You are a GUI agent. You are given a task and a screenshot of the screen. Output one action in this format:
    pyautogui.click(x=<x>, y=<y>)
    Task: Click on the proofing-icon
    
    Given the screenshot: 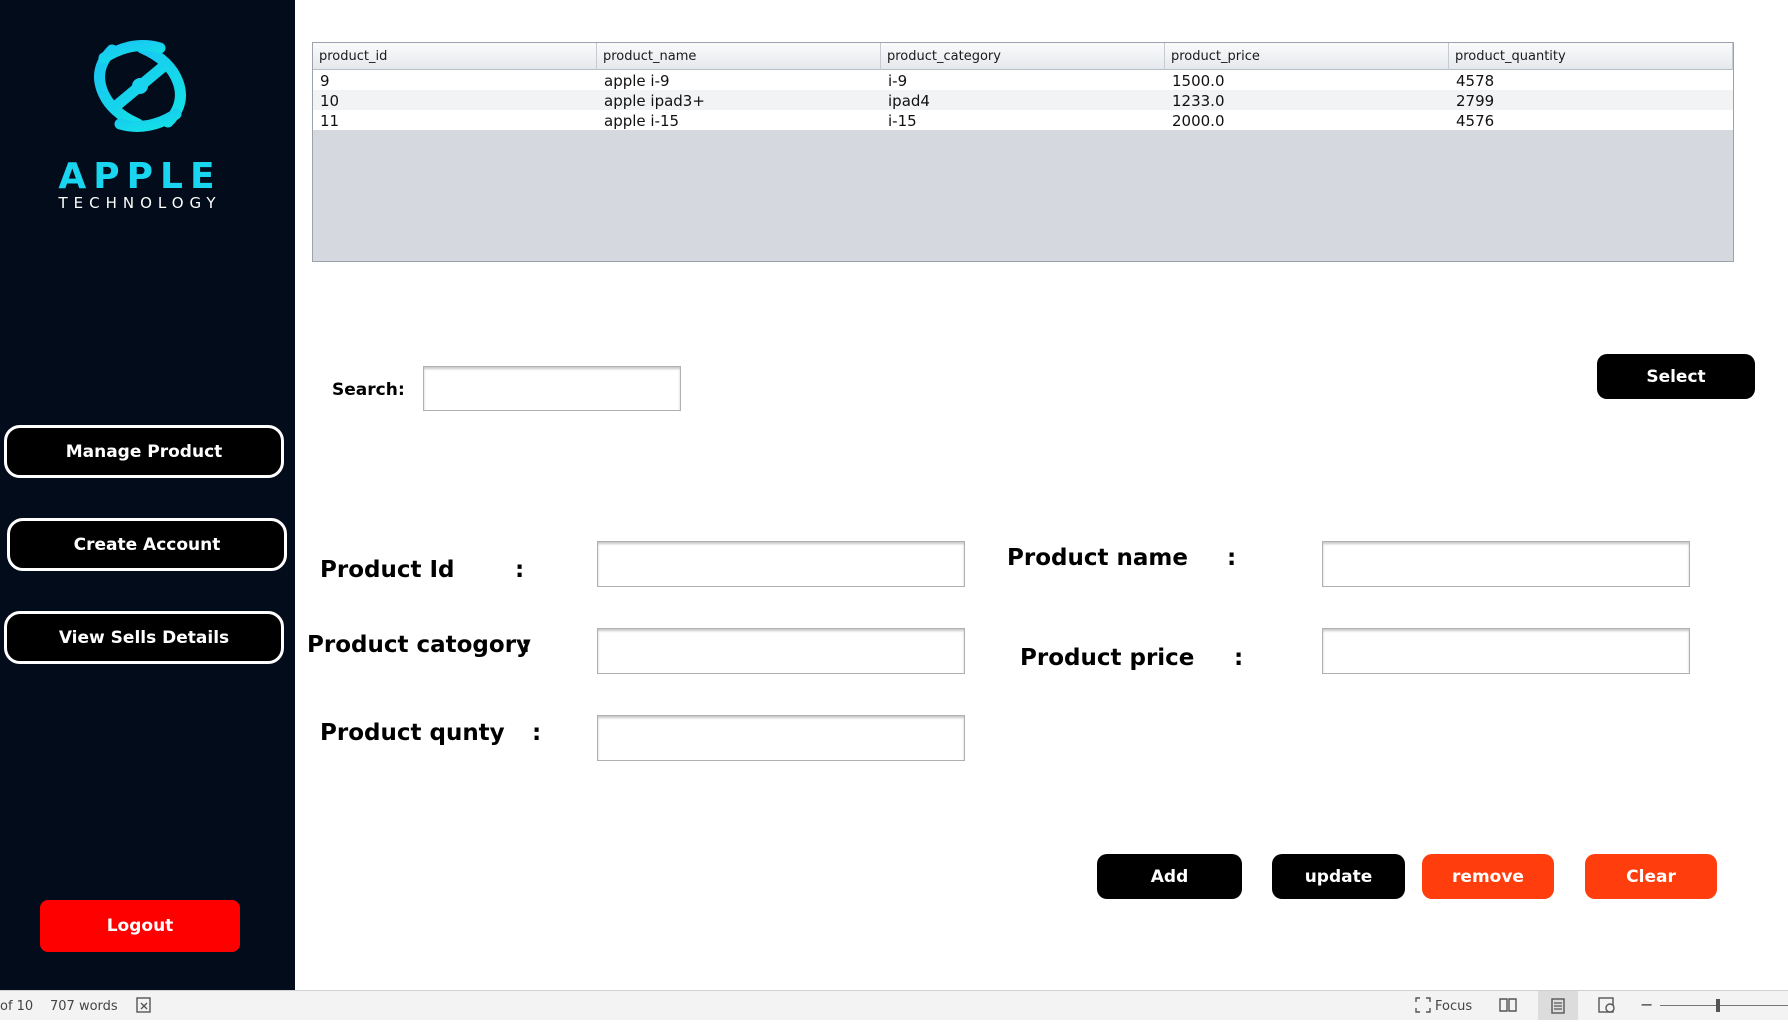 What is the action you would take?
    pyautogui.click(x=144, y=1007)
    